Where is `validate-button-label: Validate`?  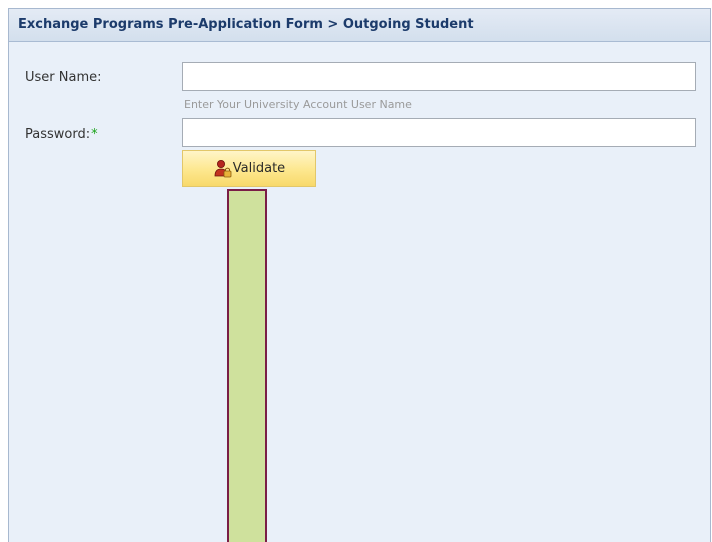 validate-button-label: Validate is located at coordinates (259, 168).